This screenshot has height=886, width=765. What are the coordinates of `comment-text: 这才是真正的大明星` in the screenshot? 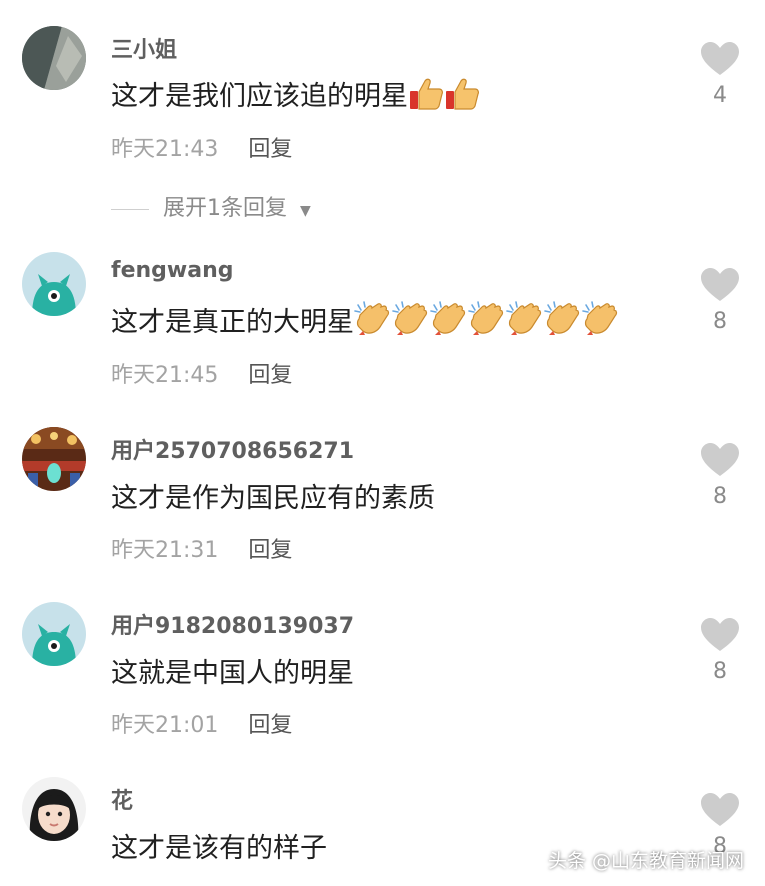 It's located at (365, 322).